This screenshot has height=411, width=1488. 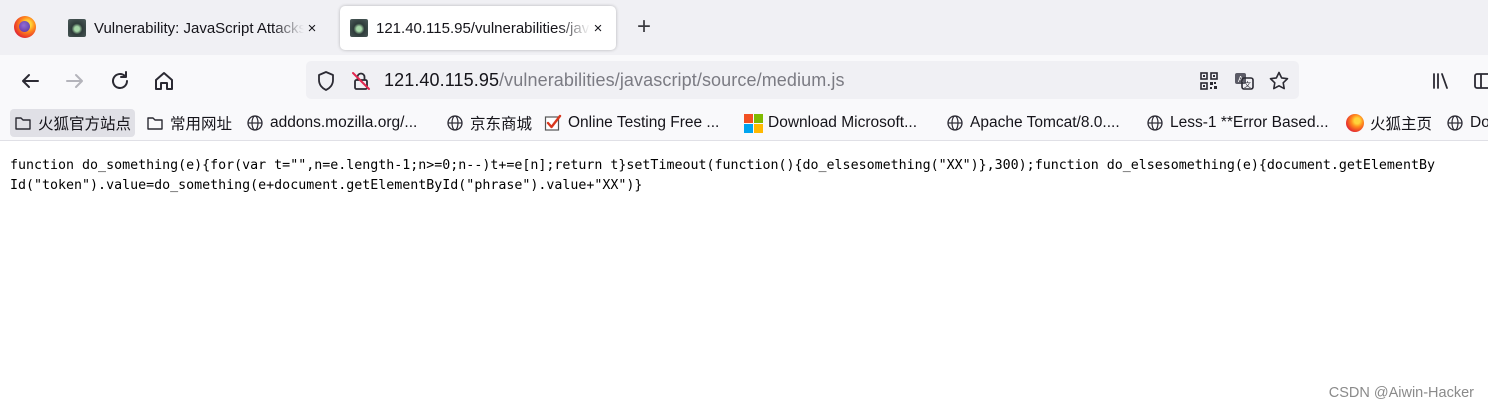 I want to click on bookmark-label: Do, so click(x=1479, y=122).